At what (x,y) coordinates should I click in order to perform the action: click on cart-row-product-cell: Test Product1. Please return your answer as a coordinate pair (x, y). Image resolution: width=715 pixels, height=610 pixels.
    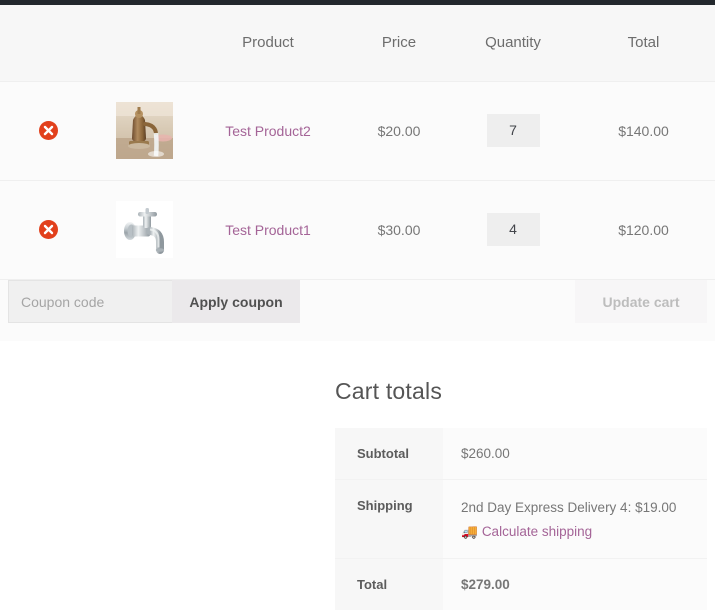
    Looking at the image, I should click on (268, 229).